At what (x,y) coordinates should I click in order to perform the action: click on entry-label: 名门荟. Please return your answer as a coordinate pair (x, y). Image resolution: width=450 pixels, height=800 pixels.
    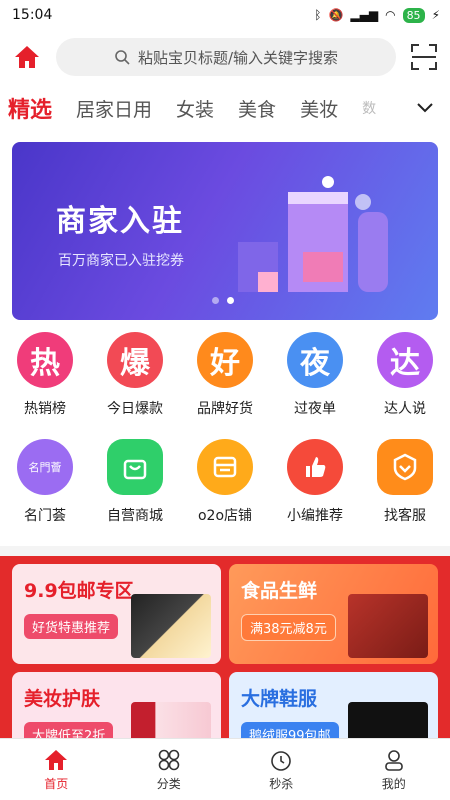
    Looking at the image, I should click on (45, 516).